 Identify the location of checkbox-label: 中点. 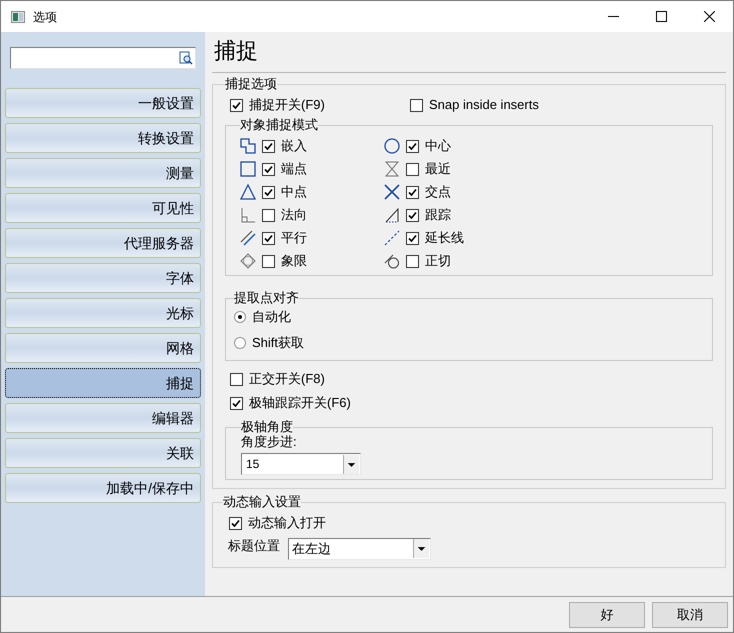
(294, 192).